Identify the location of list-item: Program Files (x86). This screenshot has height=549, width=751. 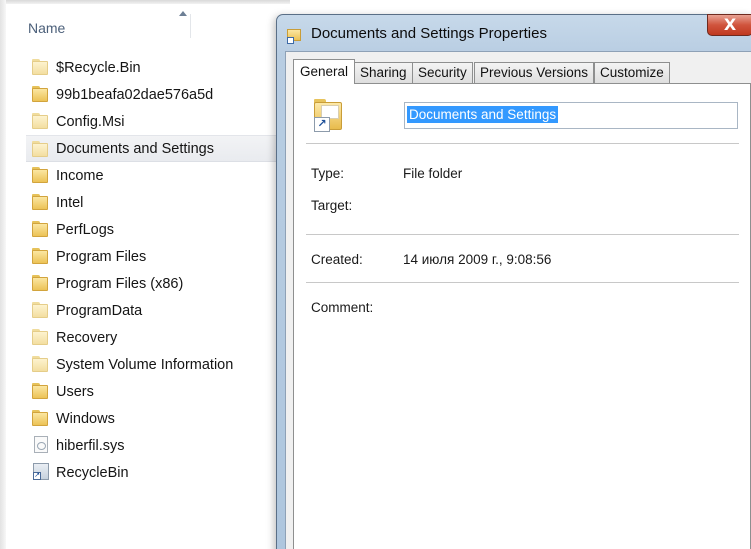
(156, 283).